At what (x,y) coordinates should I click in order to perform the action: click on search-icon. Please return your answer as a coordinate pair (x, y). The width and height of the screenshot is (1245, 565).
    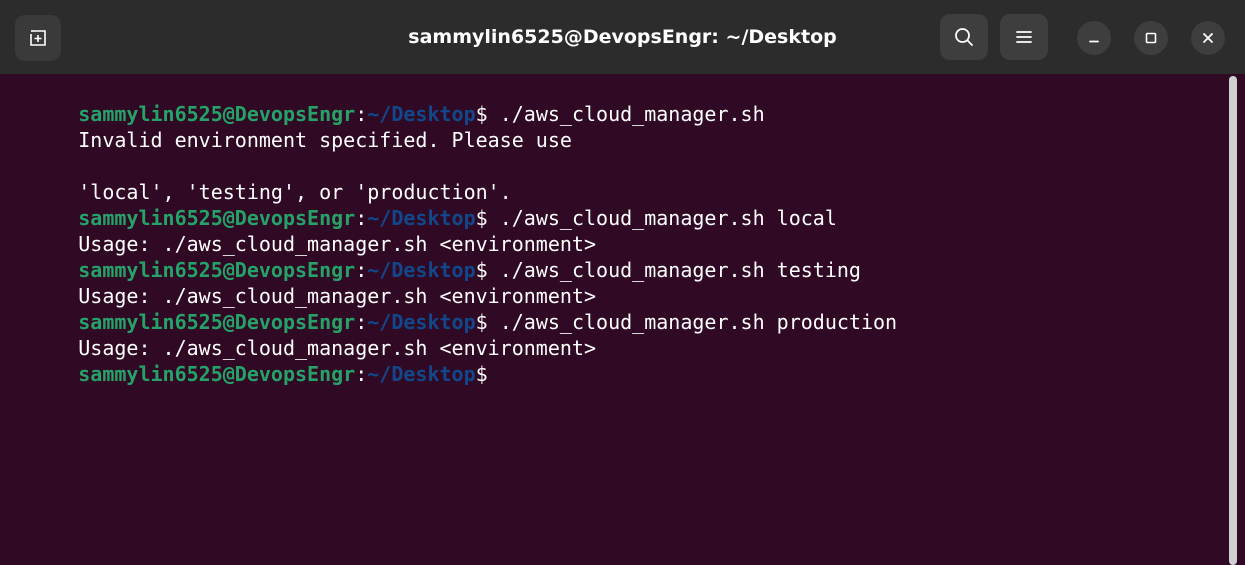
    Looking at the image, I should click on (964, 37).